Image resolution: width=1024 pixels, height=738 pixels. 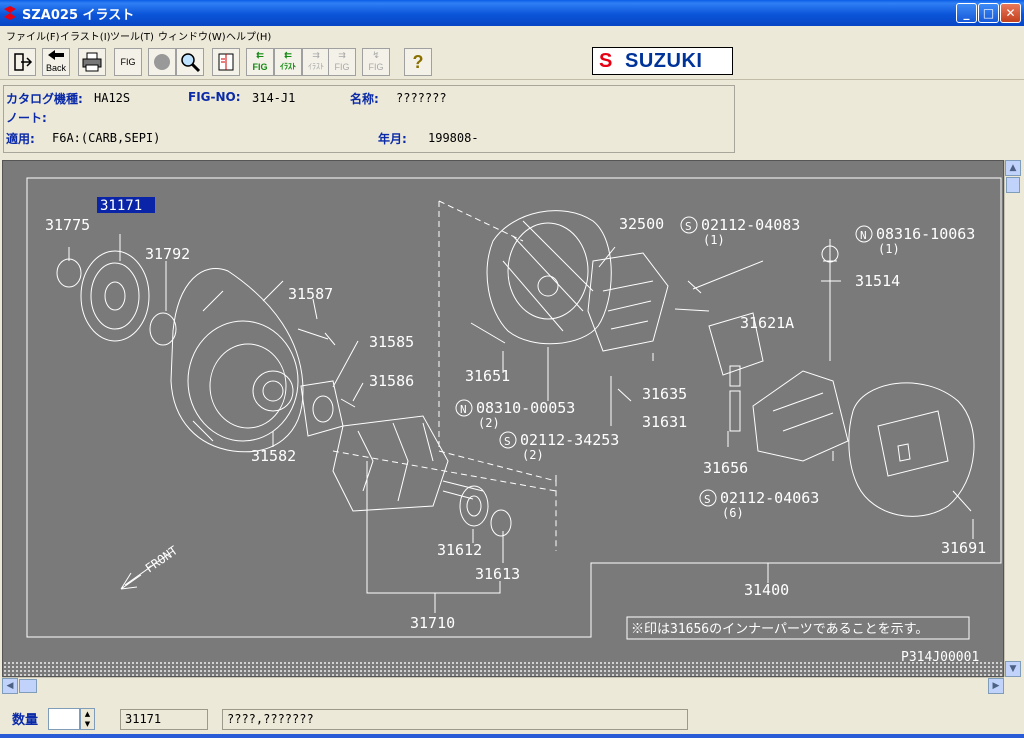 I want to click on bolt-1-label: 02112-04083, so click(x=750, y=225).